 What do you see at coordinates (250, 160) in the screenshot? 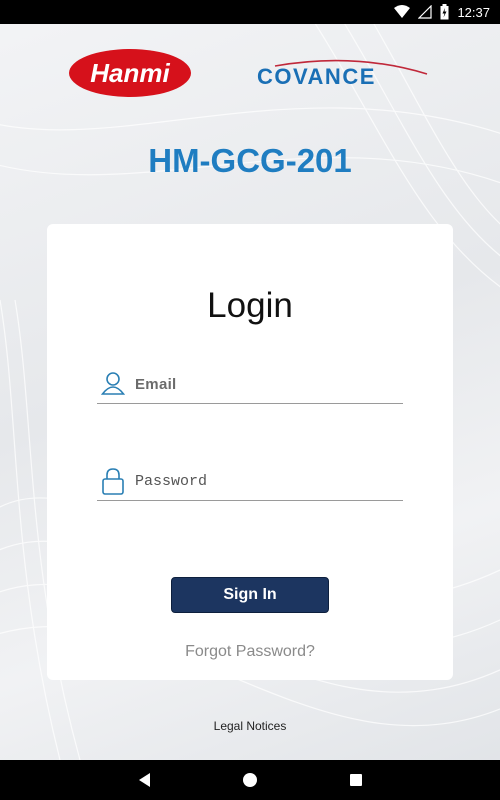
I see `study-id-title: HM-GCG-201` at bounding box center [250, 160].